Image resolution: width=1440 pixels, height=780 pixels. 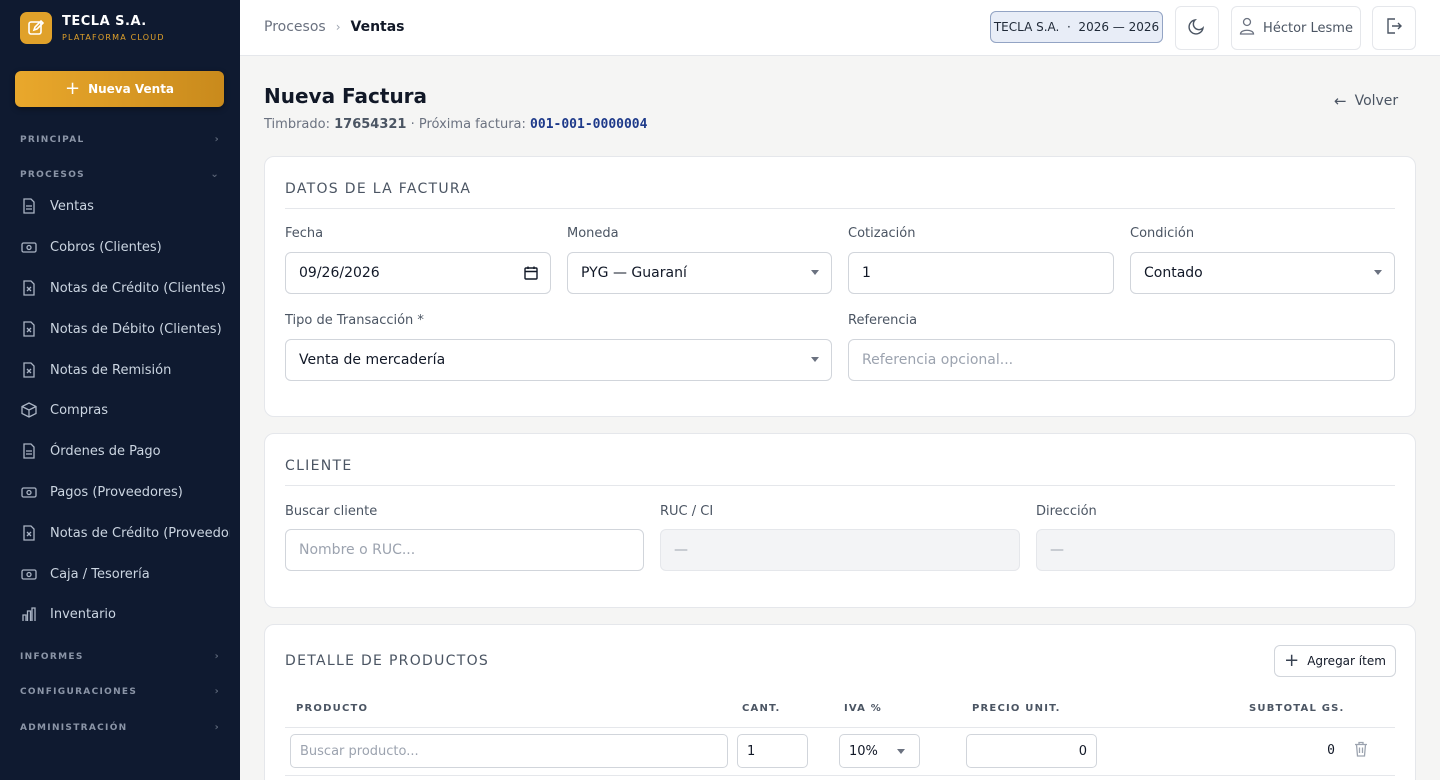 I want to click on sidebar-item-notas-credito-proveedores: Notas de Crédito (Proveedores), so click(x=125, y=533).